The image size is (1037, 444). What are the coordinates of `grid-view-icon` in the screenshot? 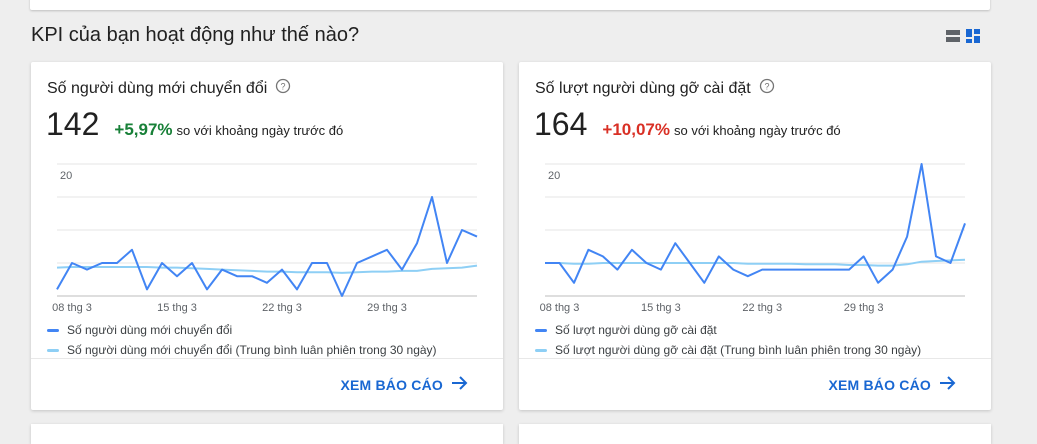 It's located at (973, 36).